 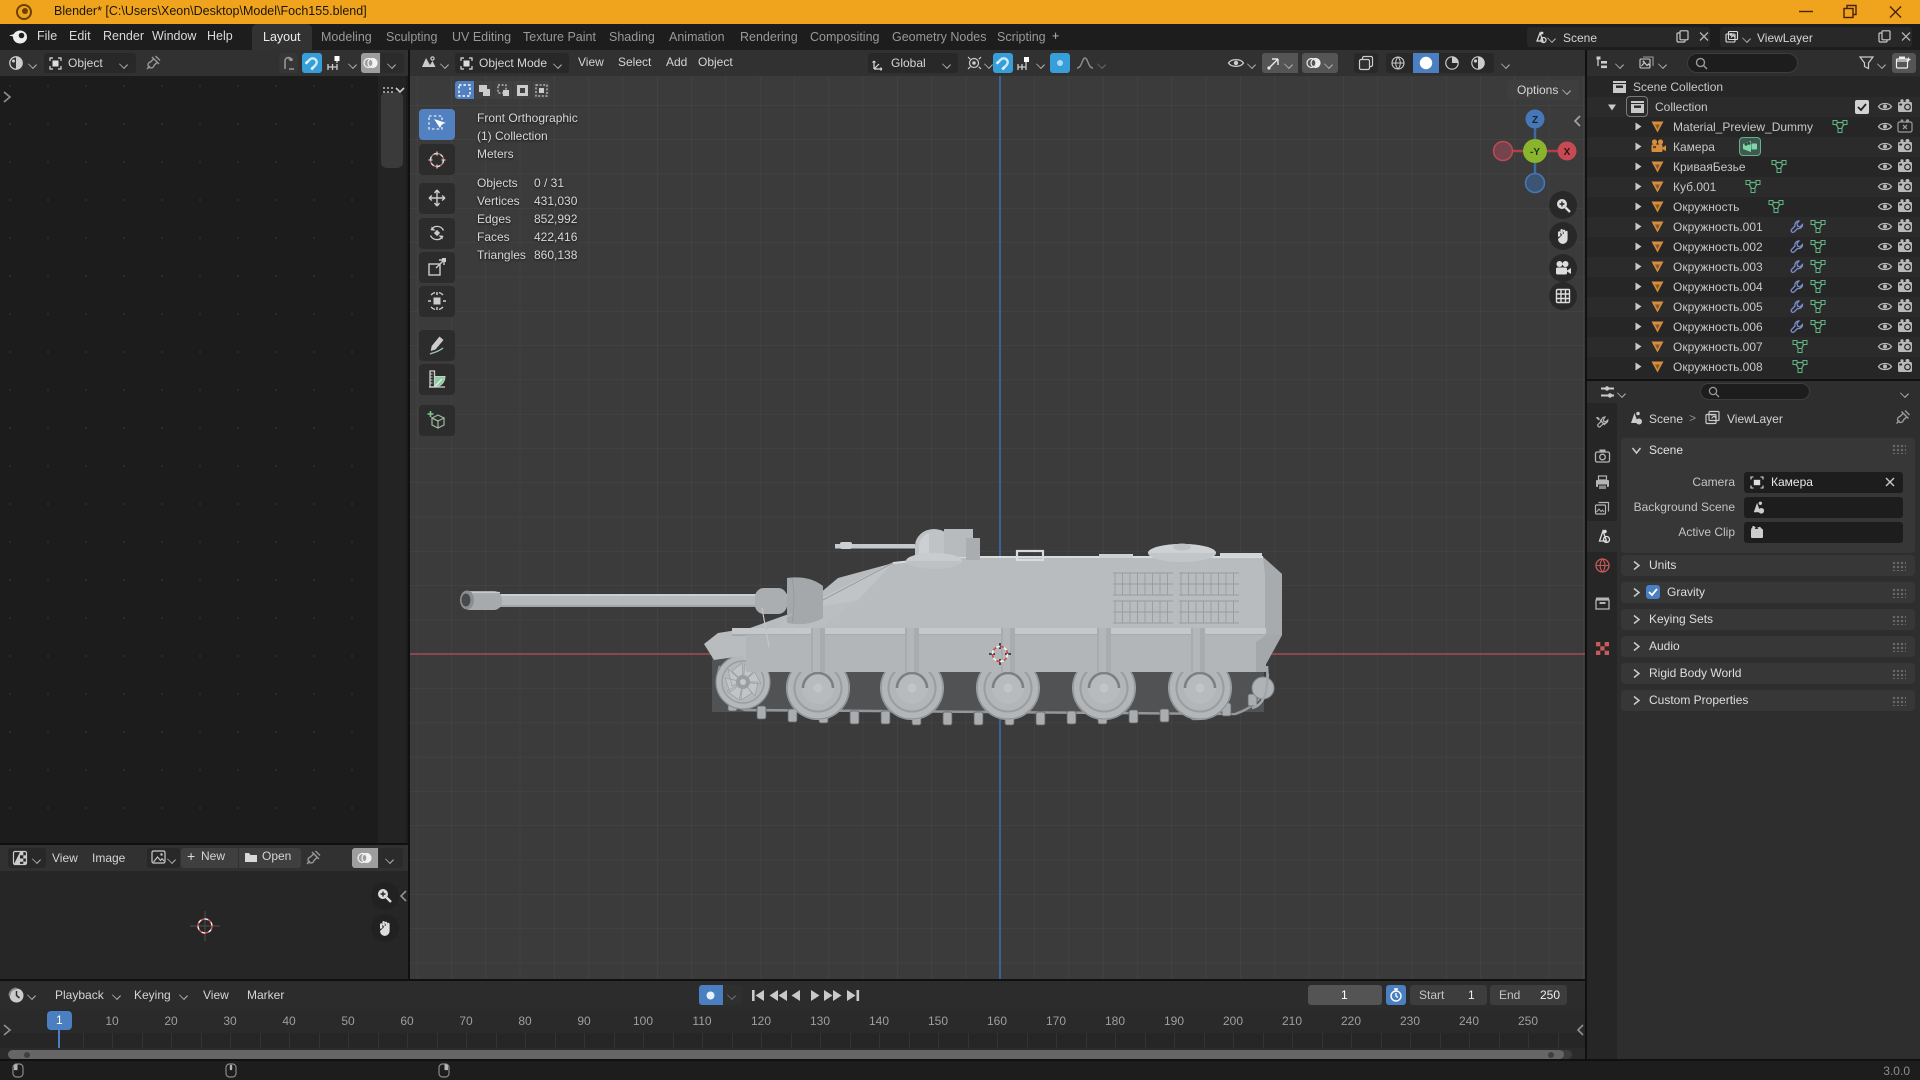 I want to click on svg-text: -Y, so click(x=1535, y=152).